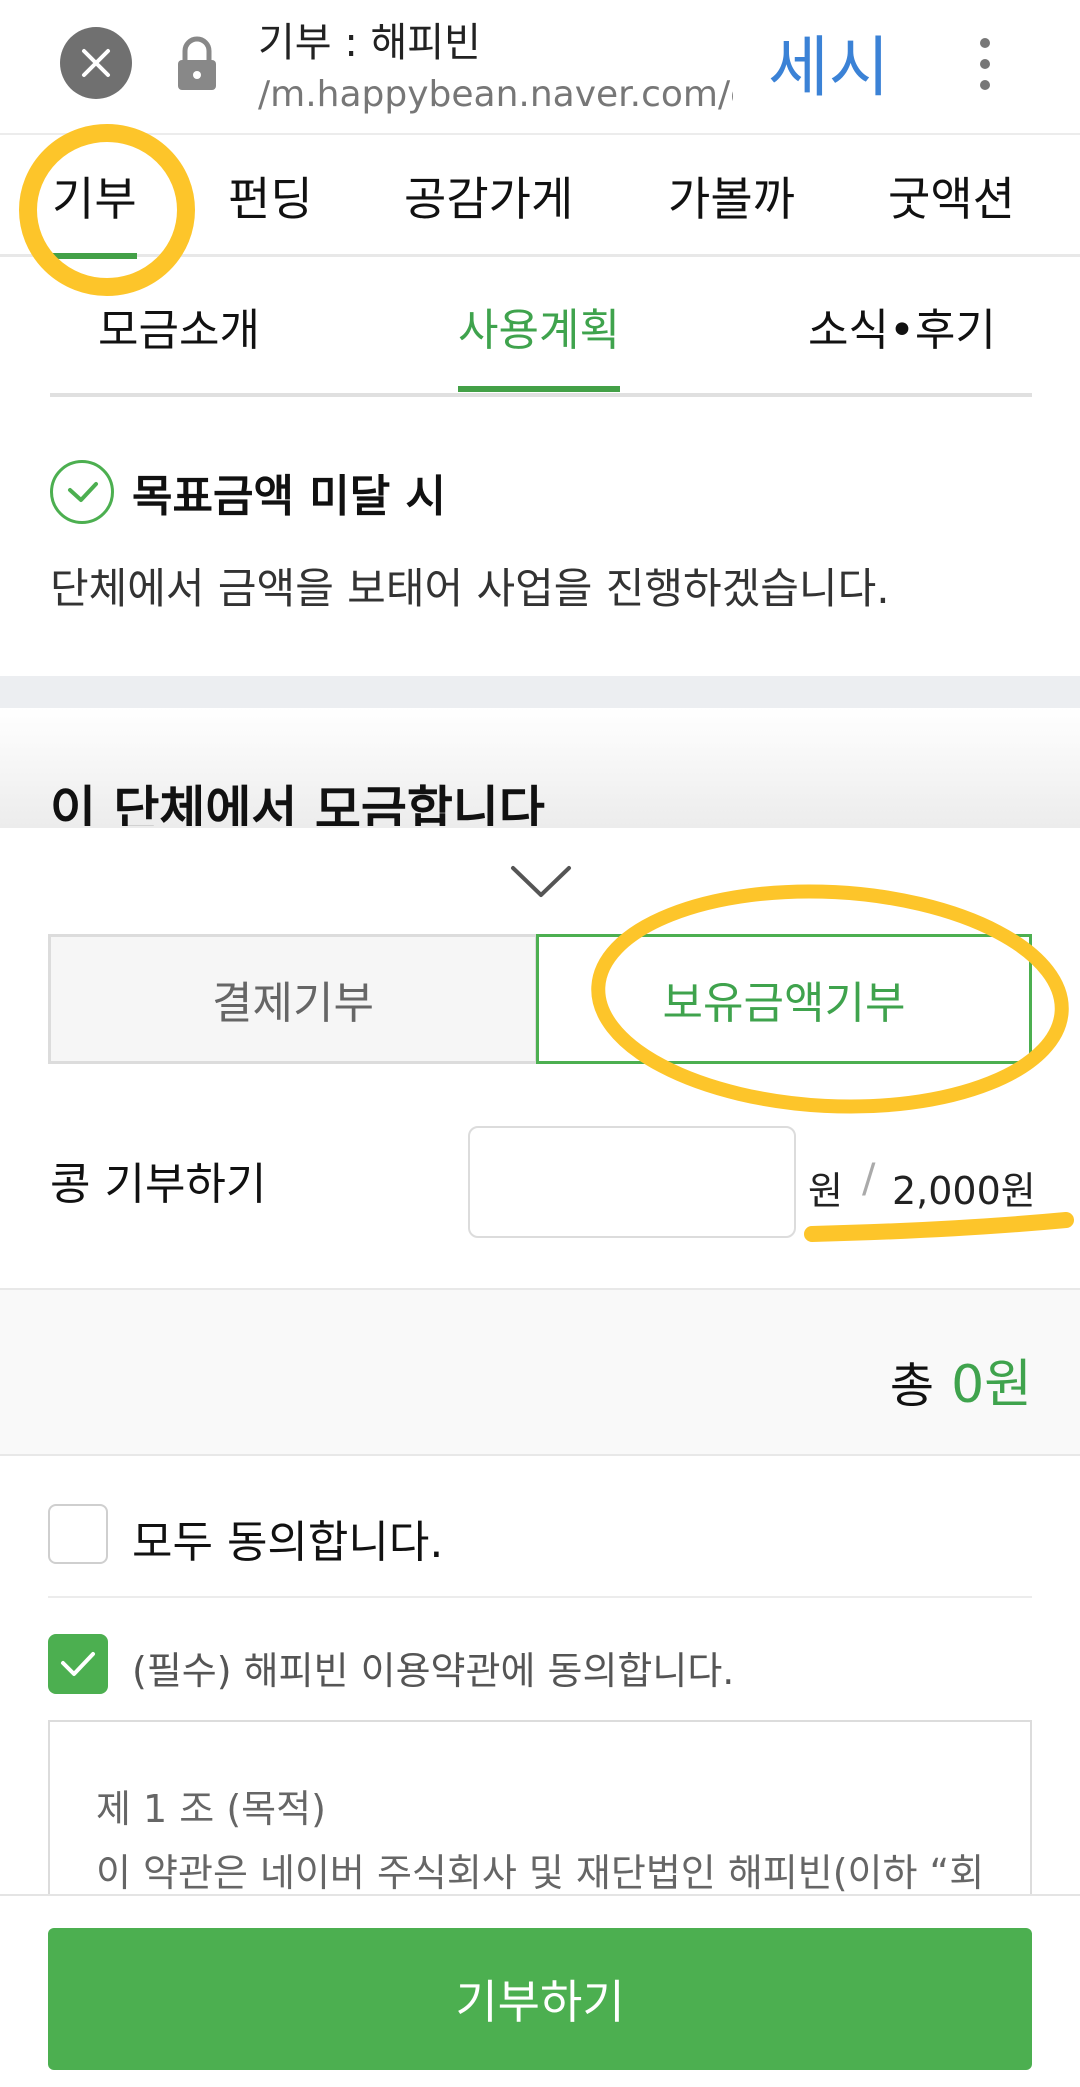 This screenshot has height=2087, width=1080. I want to click on sub-tab-usage-plan: 사용계획, so click(539, 343).